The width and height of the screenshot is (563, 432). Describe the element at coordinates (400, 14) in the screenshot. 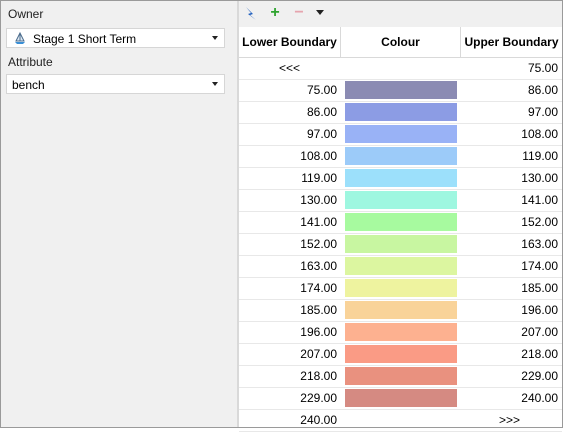

I see `toolbar: + −` at that location.